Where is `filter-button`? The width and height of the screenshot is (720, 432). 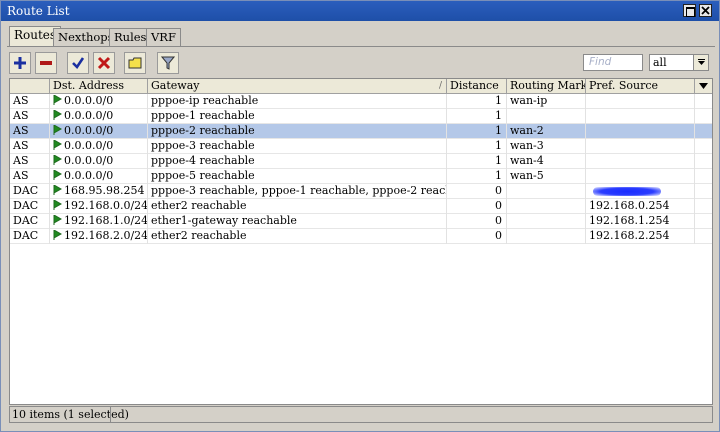
filter-button is located at coordinates (168, 63).